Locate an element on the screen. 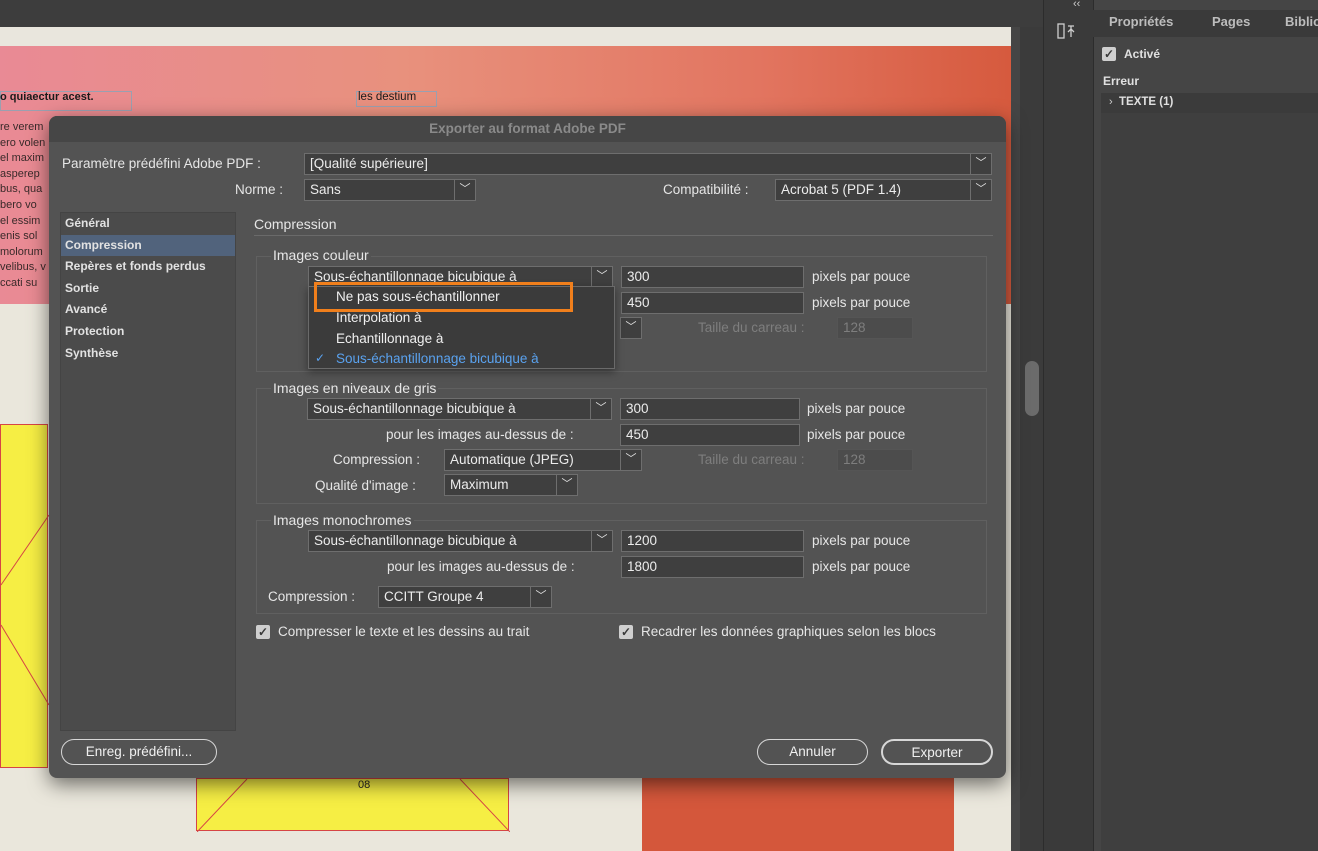 The image size is (1318, 851). crop-data-checkbox: ✓ is located at coordinates (626, 632).